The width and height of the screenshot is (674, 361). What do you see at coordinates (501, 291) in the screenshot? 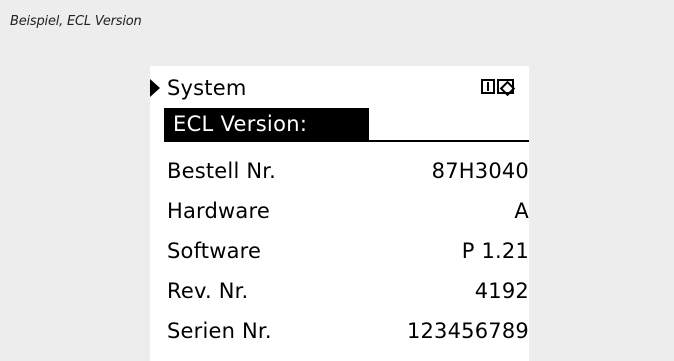
I see `info-value: 4192` at bounding box center [501, 291].